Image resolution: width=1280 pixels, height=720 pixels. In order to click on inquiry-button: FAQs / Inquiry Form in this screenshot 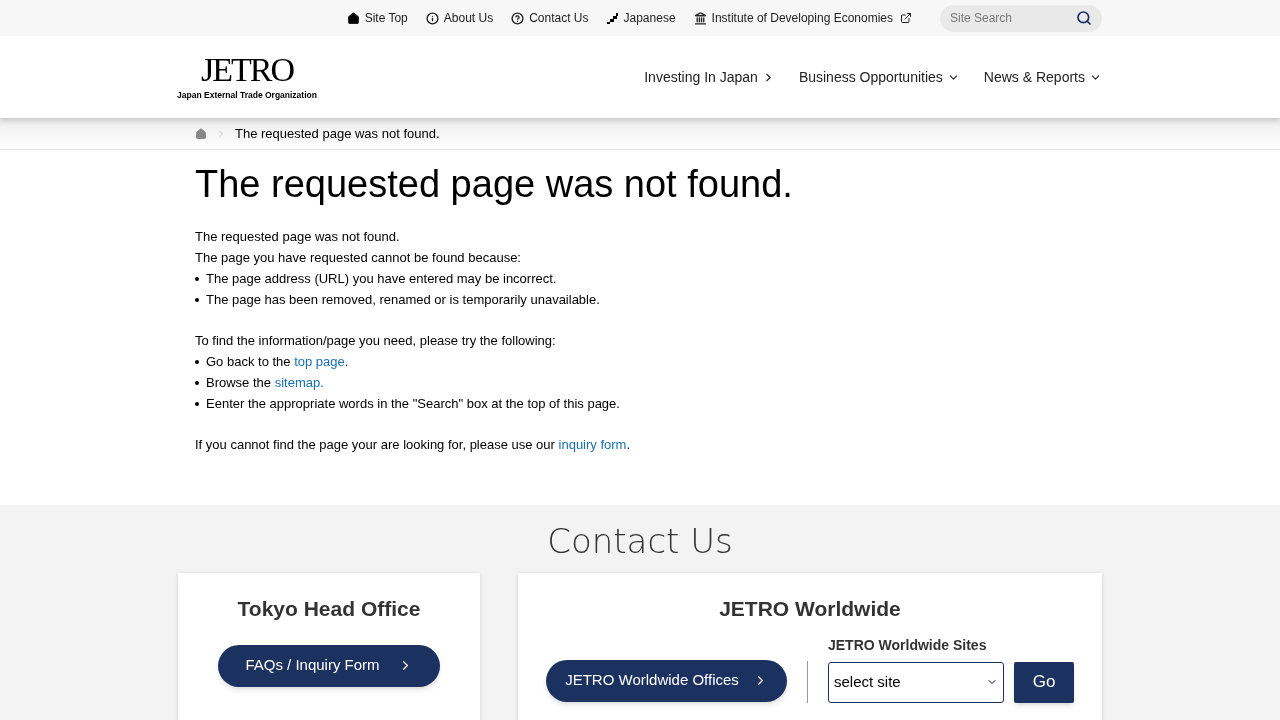, I will do `click(329, 665)`.